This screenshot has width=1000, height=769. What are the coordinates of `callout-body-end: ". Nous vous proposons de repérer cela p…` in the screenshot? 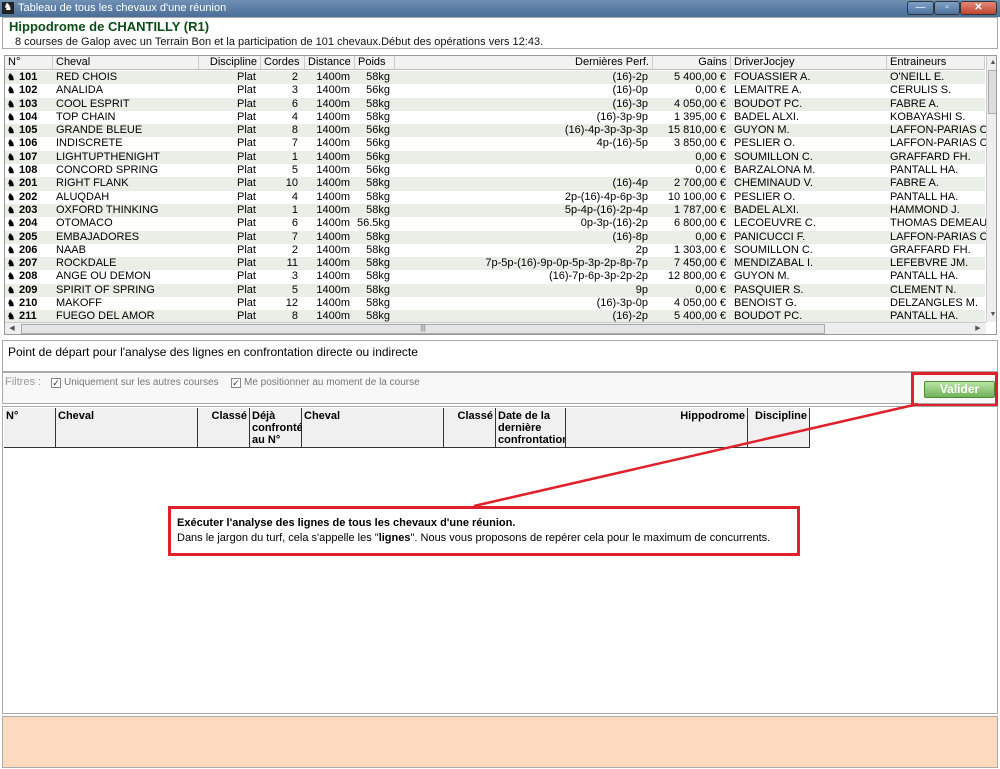 It's located at (590, 538).